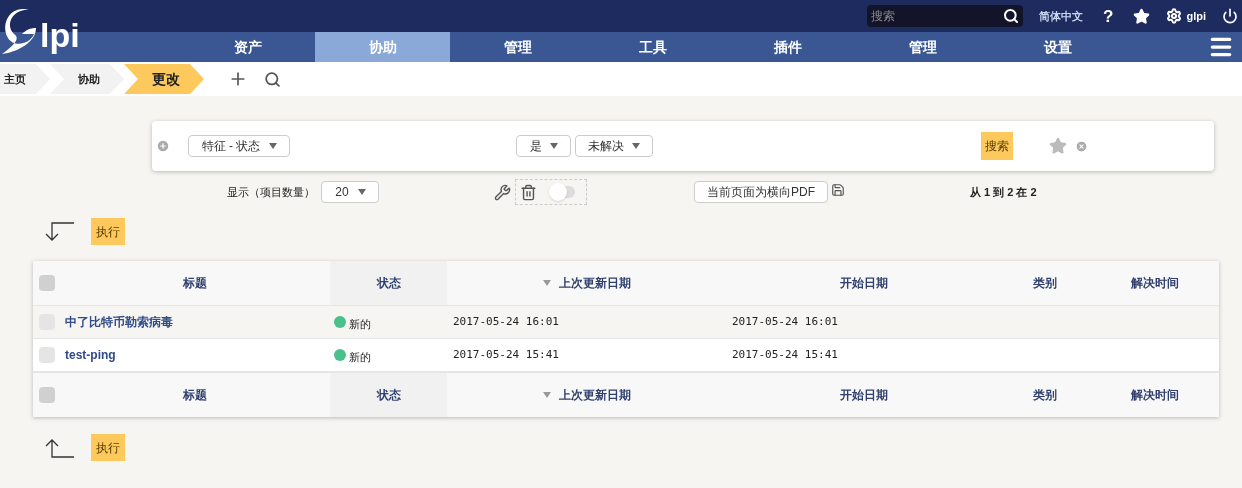  I want to click on search-button: 搜索, so click(997, 146).